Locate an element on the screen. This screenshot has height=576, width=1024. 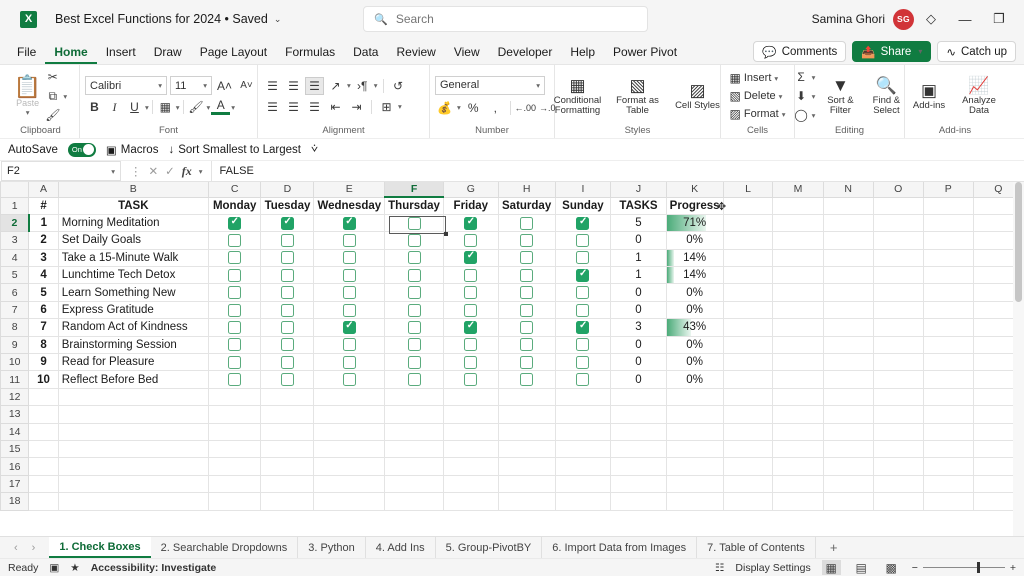
tab-home: Home is located at coordinates (71, 52).